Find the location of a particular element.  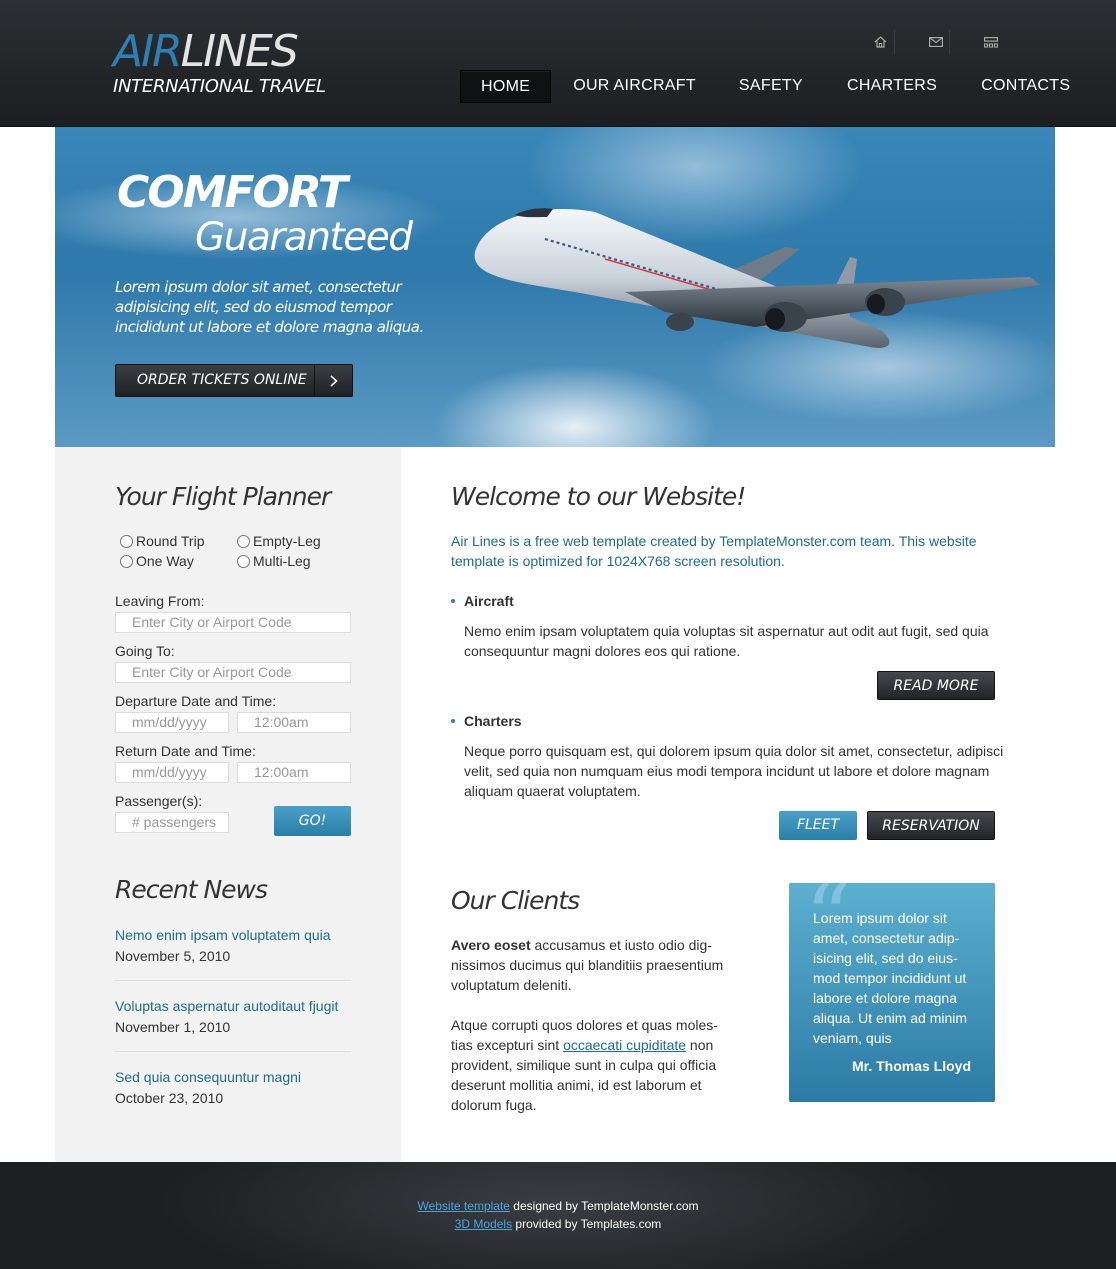

recent-news-title: Recent News is located at coordinates (191, 889).